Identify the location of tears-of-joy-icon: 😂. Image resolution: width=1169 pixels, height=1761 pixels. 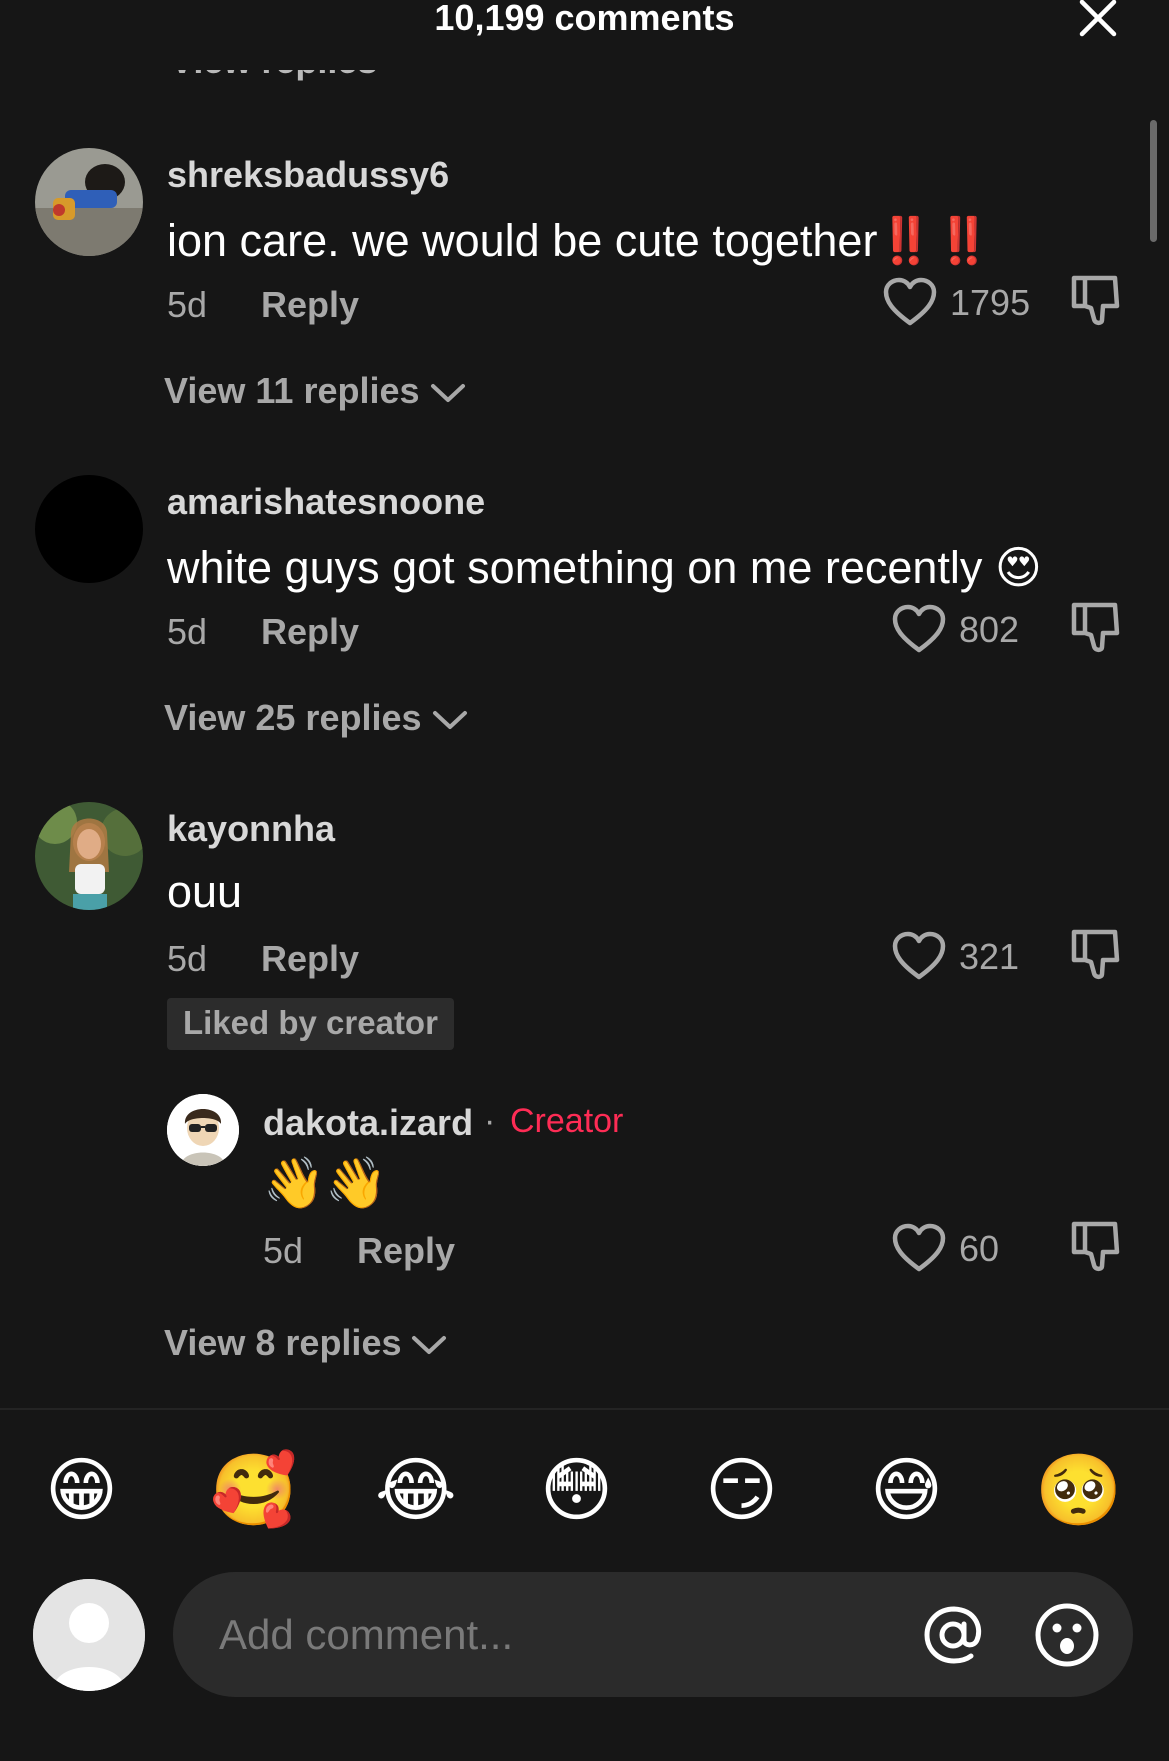
(416, 1490).